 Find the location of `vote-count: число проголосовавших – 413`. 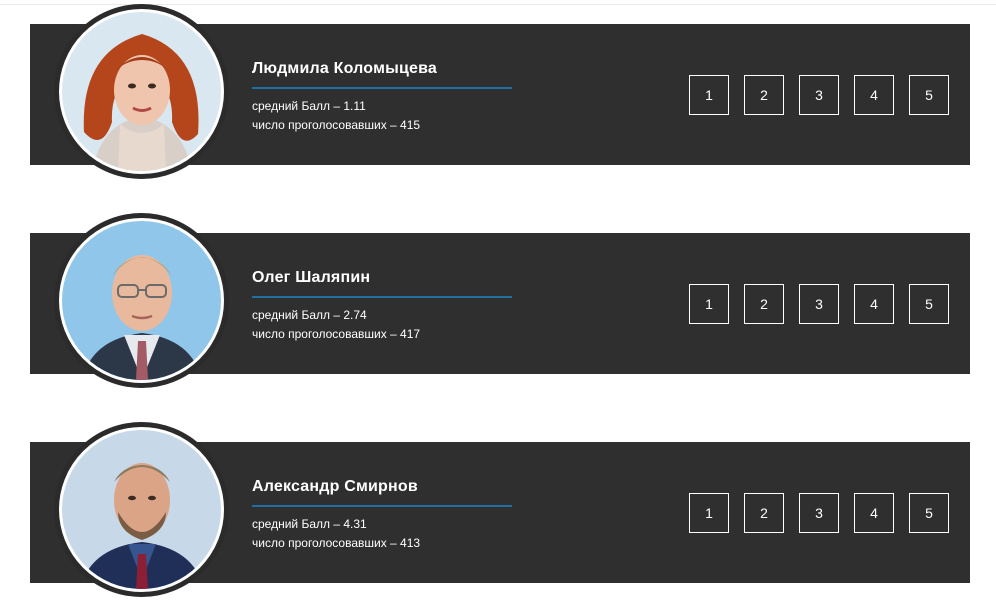

vote-count: число проголосовавших – 413 is located at coordinates (336, 543).